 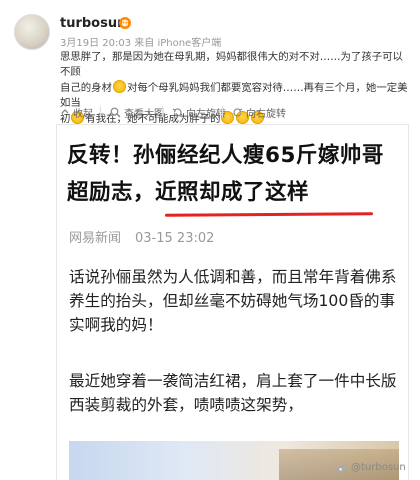 I want to click on article-photo, so click(x=234, y=460).